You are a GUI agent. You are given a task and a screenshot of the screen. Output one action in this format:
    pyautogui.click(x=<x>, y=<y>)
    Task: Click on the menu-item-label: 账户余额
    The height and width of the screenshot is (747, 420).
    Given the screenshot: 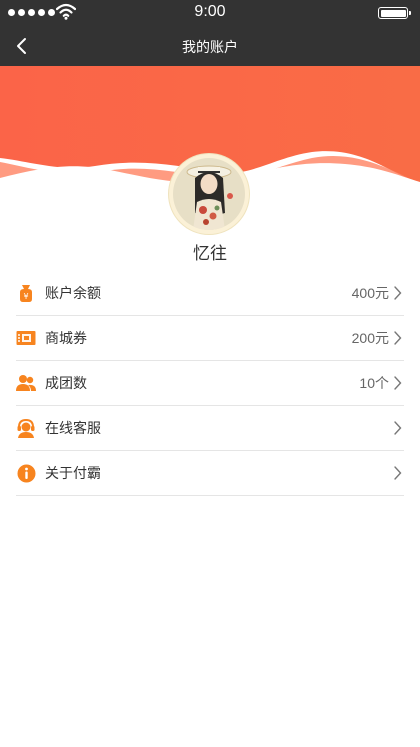 What is the action you would take?
    pyautogui.click(x=73, y=293)
    